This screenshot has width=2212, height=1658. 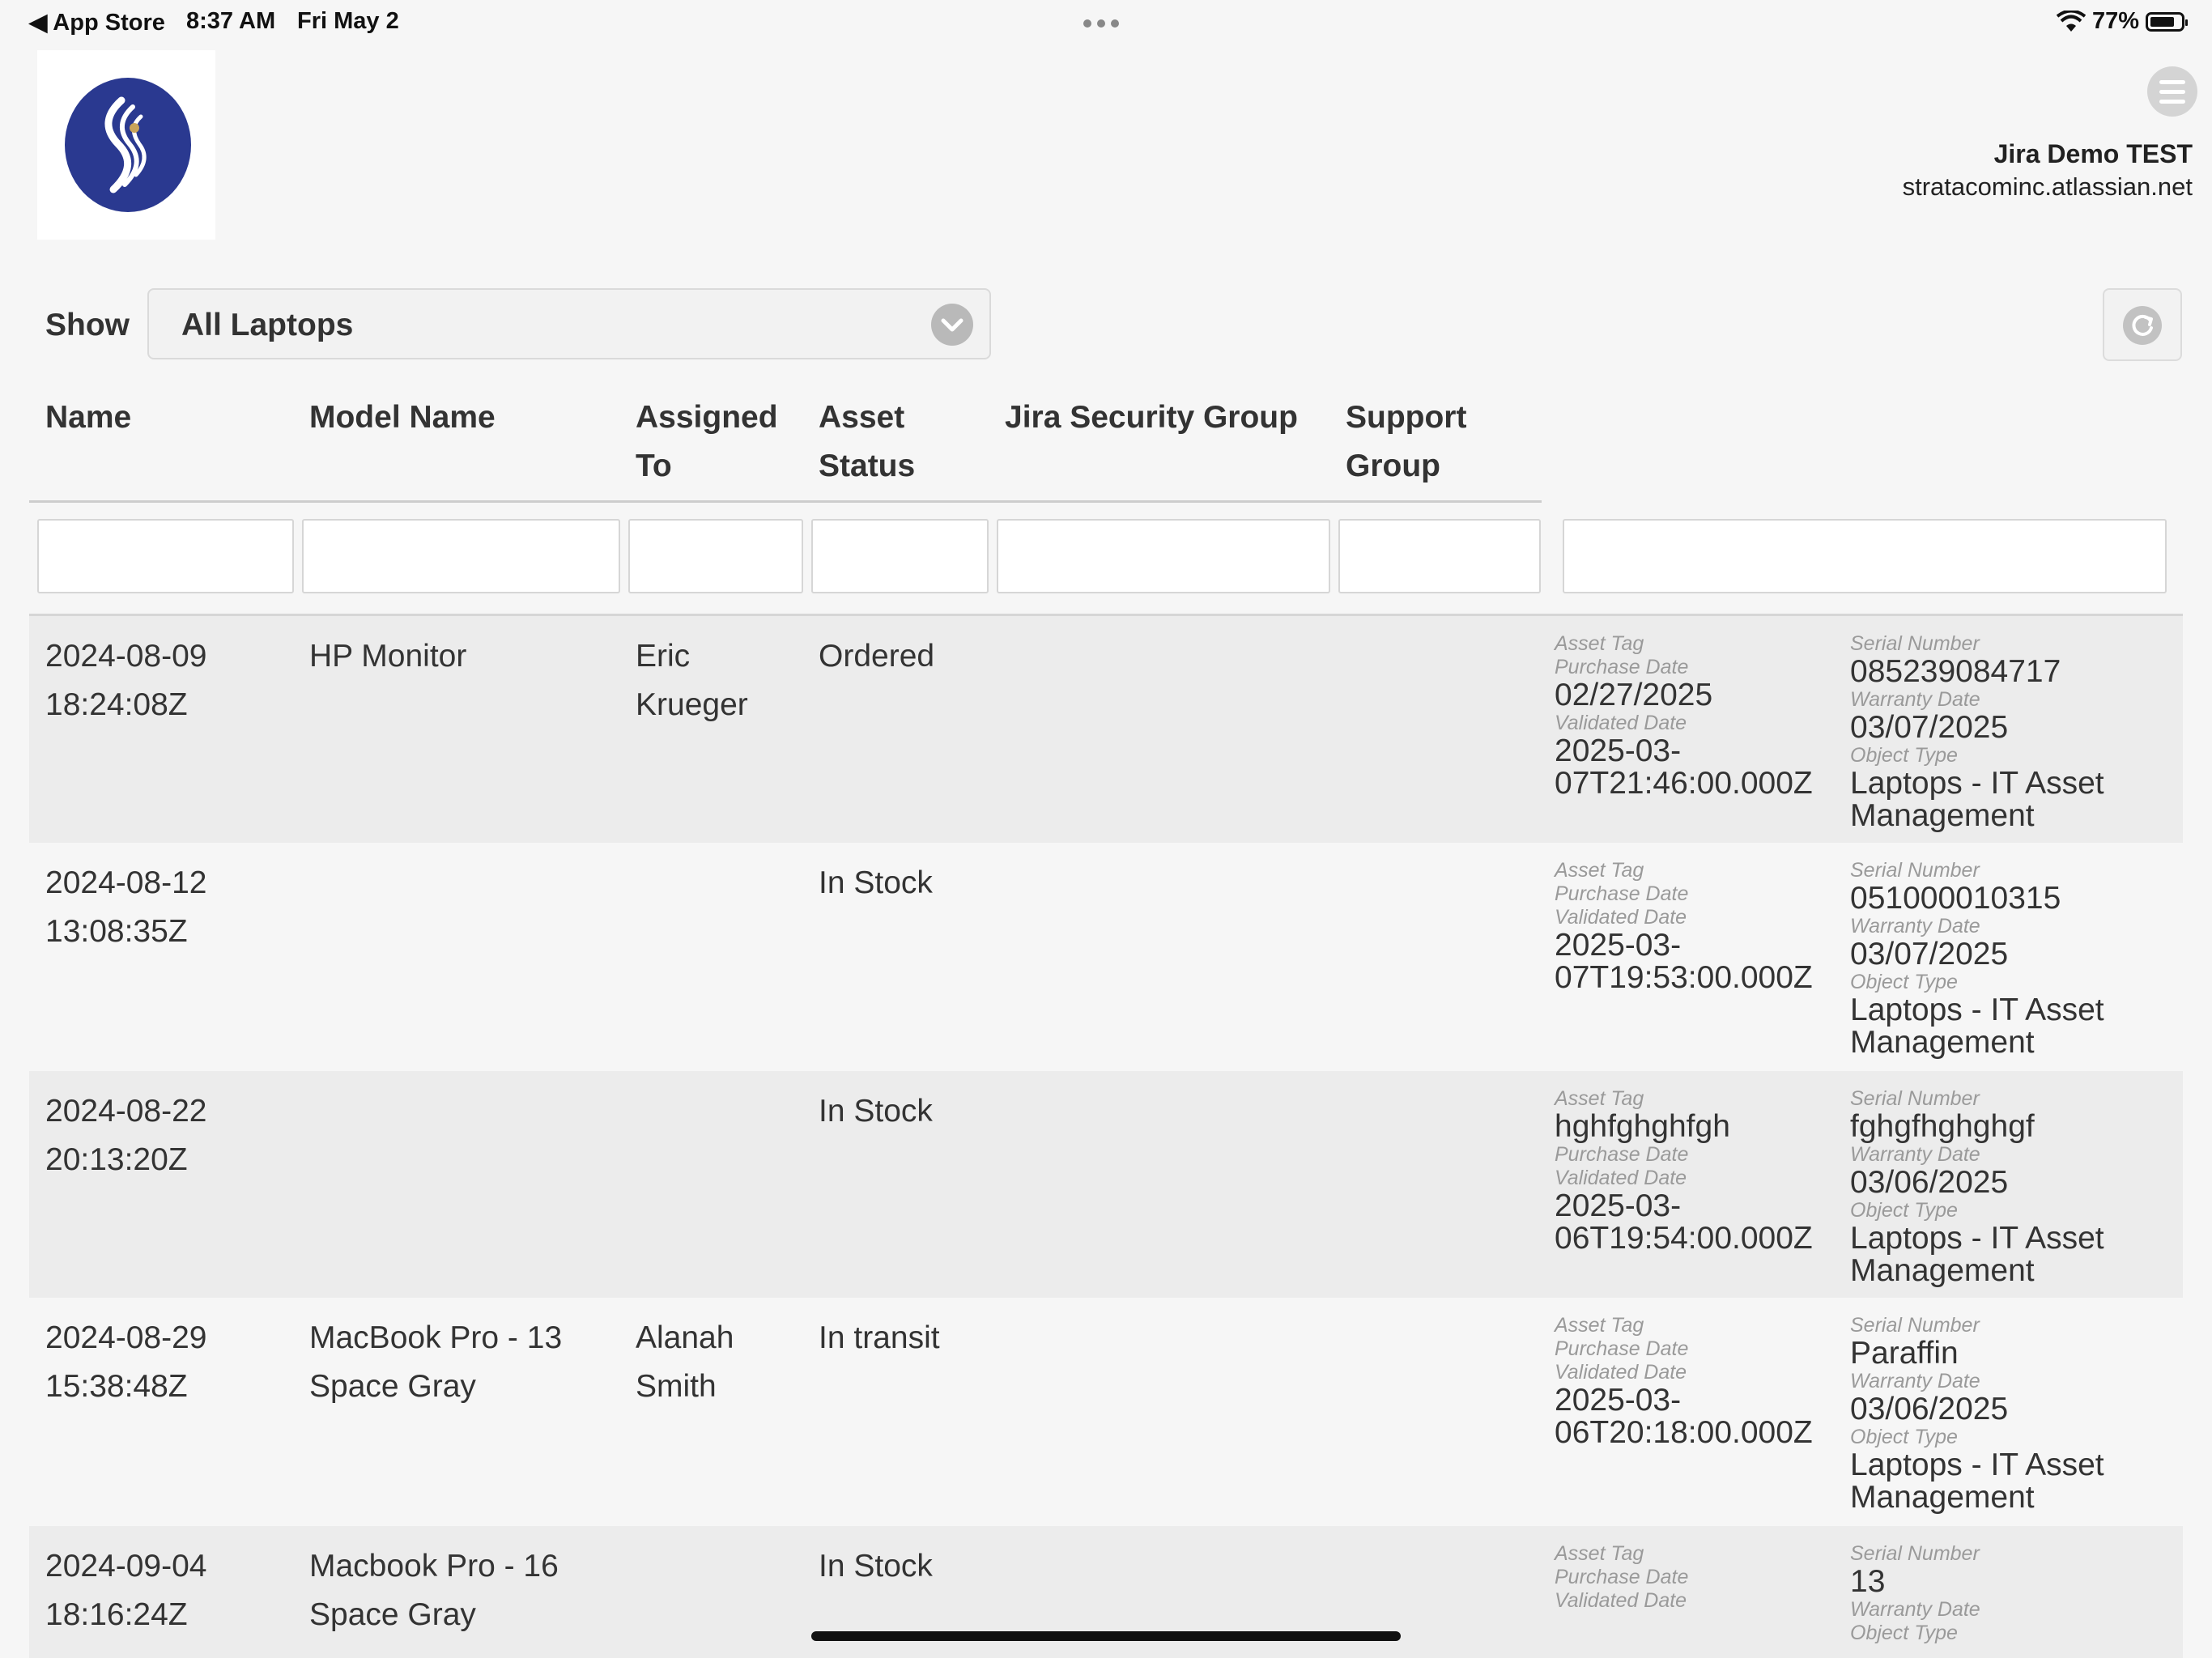 I want to click on back-arrow-icon: ◀, so click(x=41, y=23).